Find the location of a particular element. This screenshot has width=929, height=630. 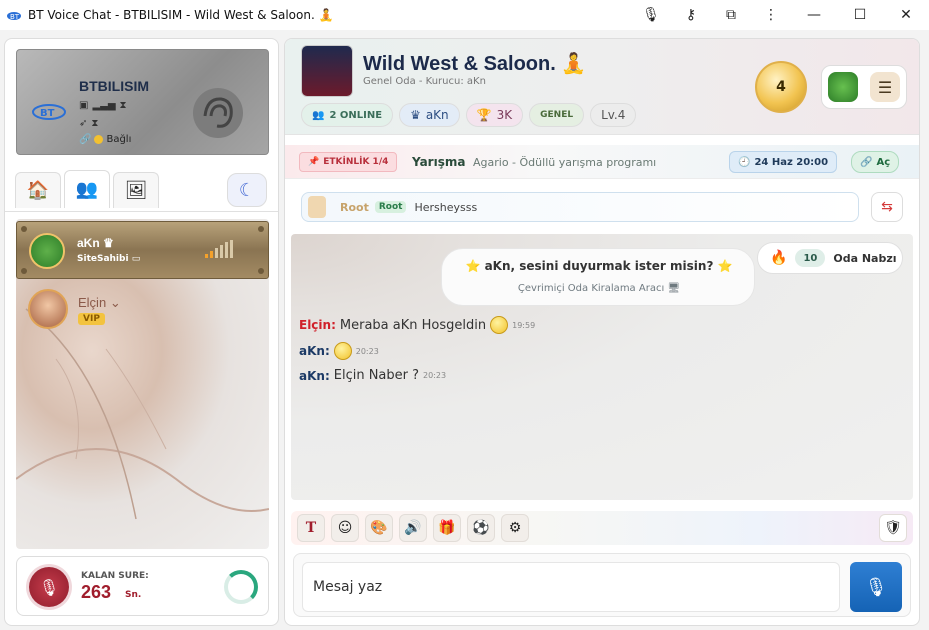

event-date: 🕘 24 Haz 20:00 is located at coordinates (783, 162).